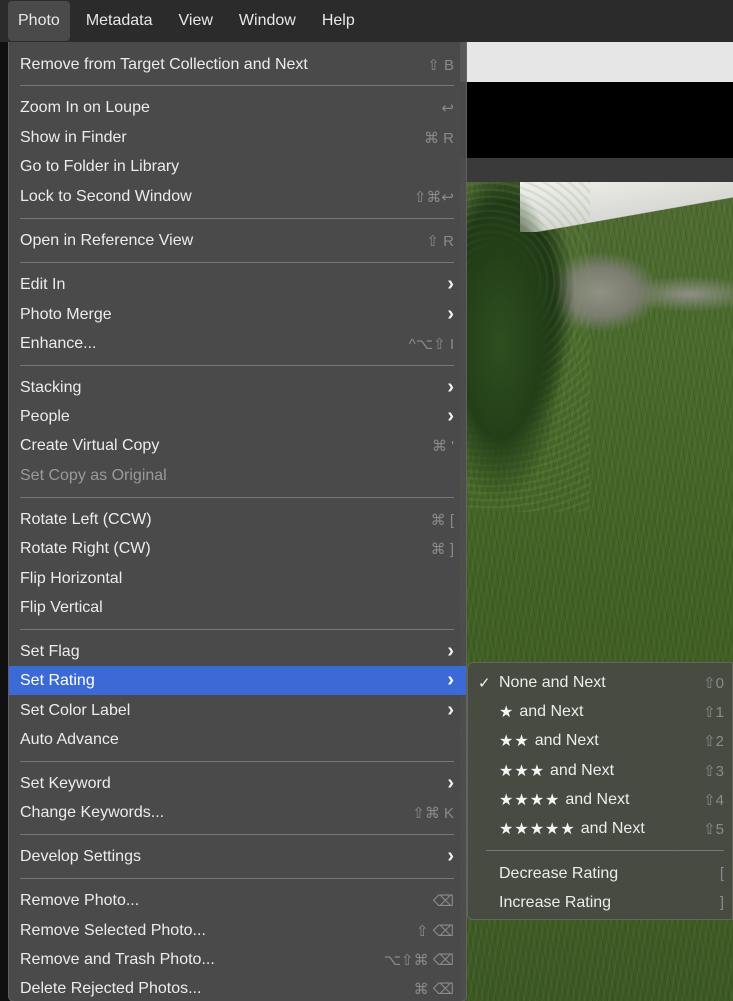 The image size is (733, 1001). I want to click on menu-item-photo-merge: Photo Merge ›, so click(237, 314).